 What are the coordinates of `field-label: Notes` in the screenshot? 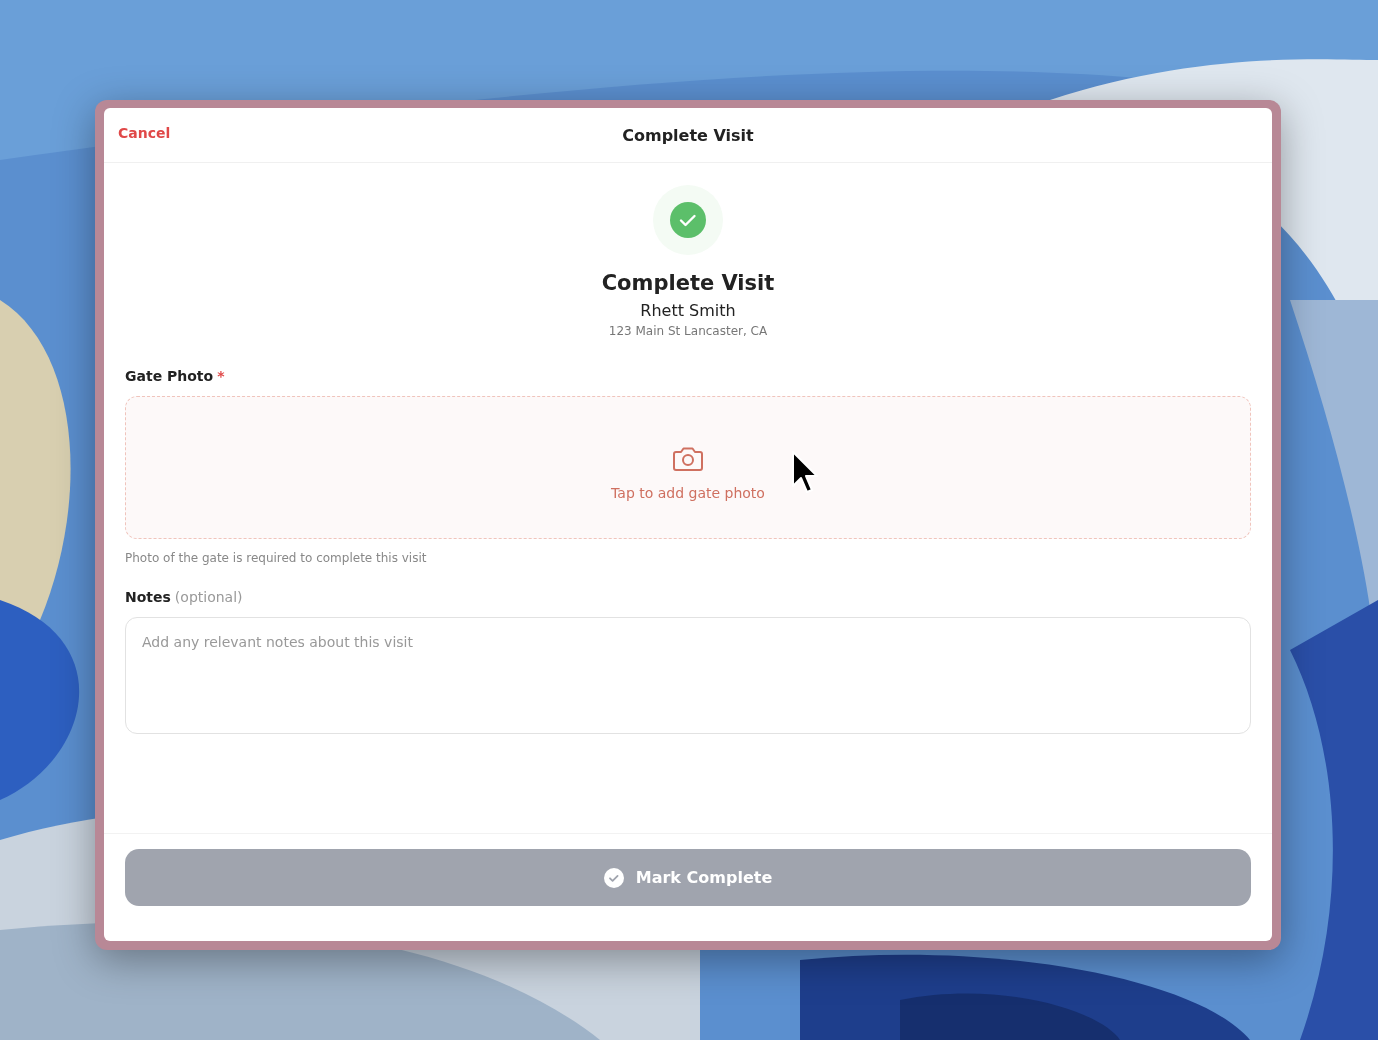 It's located at (148, 597).